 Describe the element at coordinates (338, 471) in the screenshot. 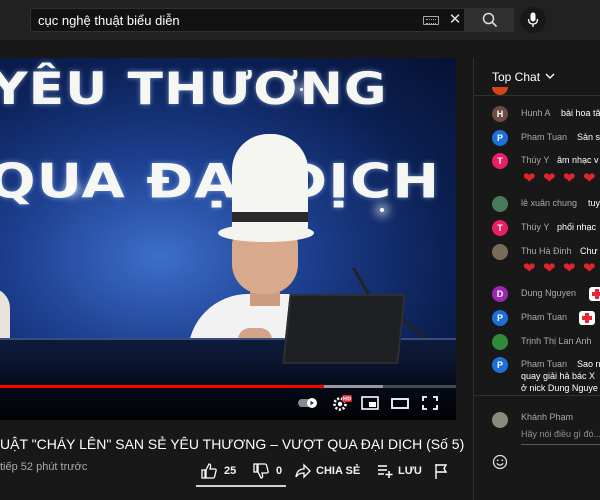

I see `share-label: CHIA SẺ` at that location.